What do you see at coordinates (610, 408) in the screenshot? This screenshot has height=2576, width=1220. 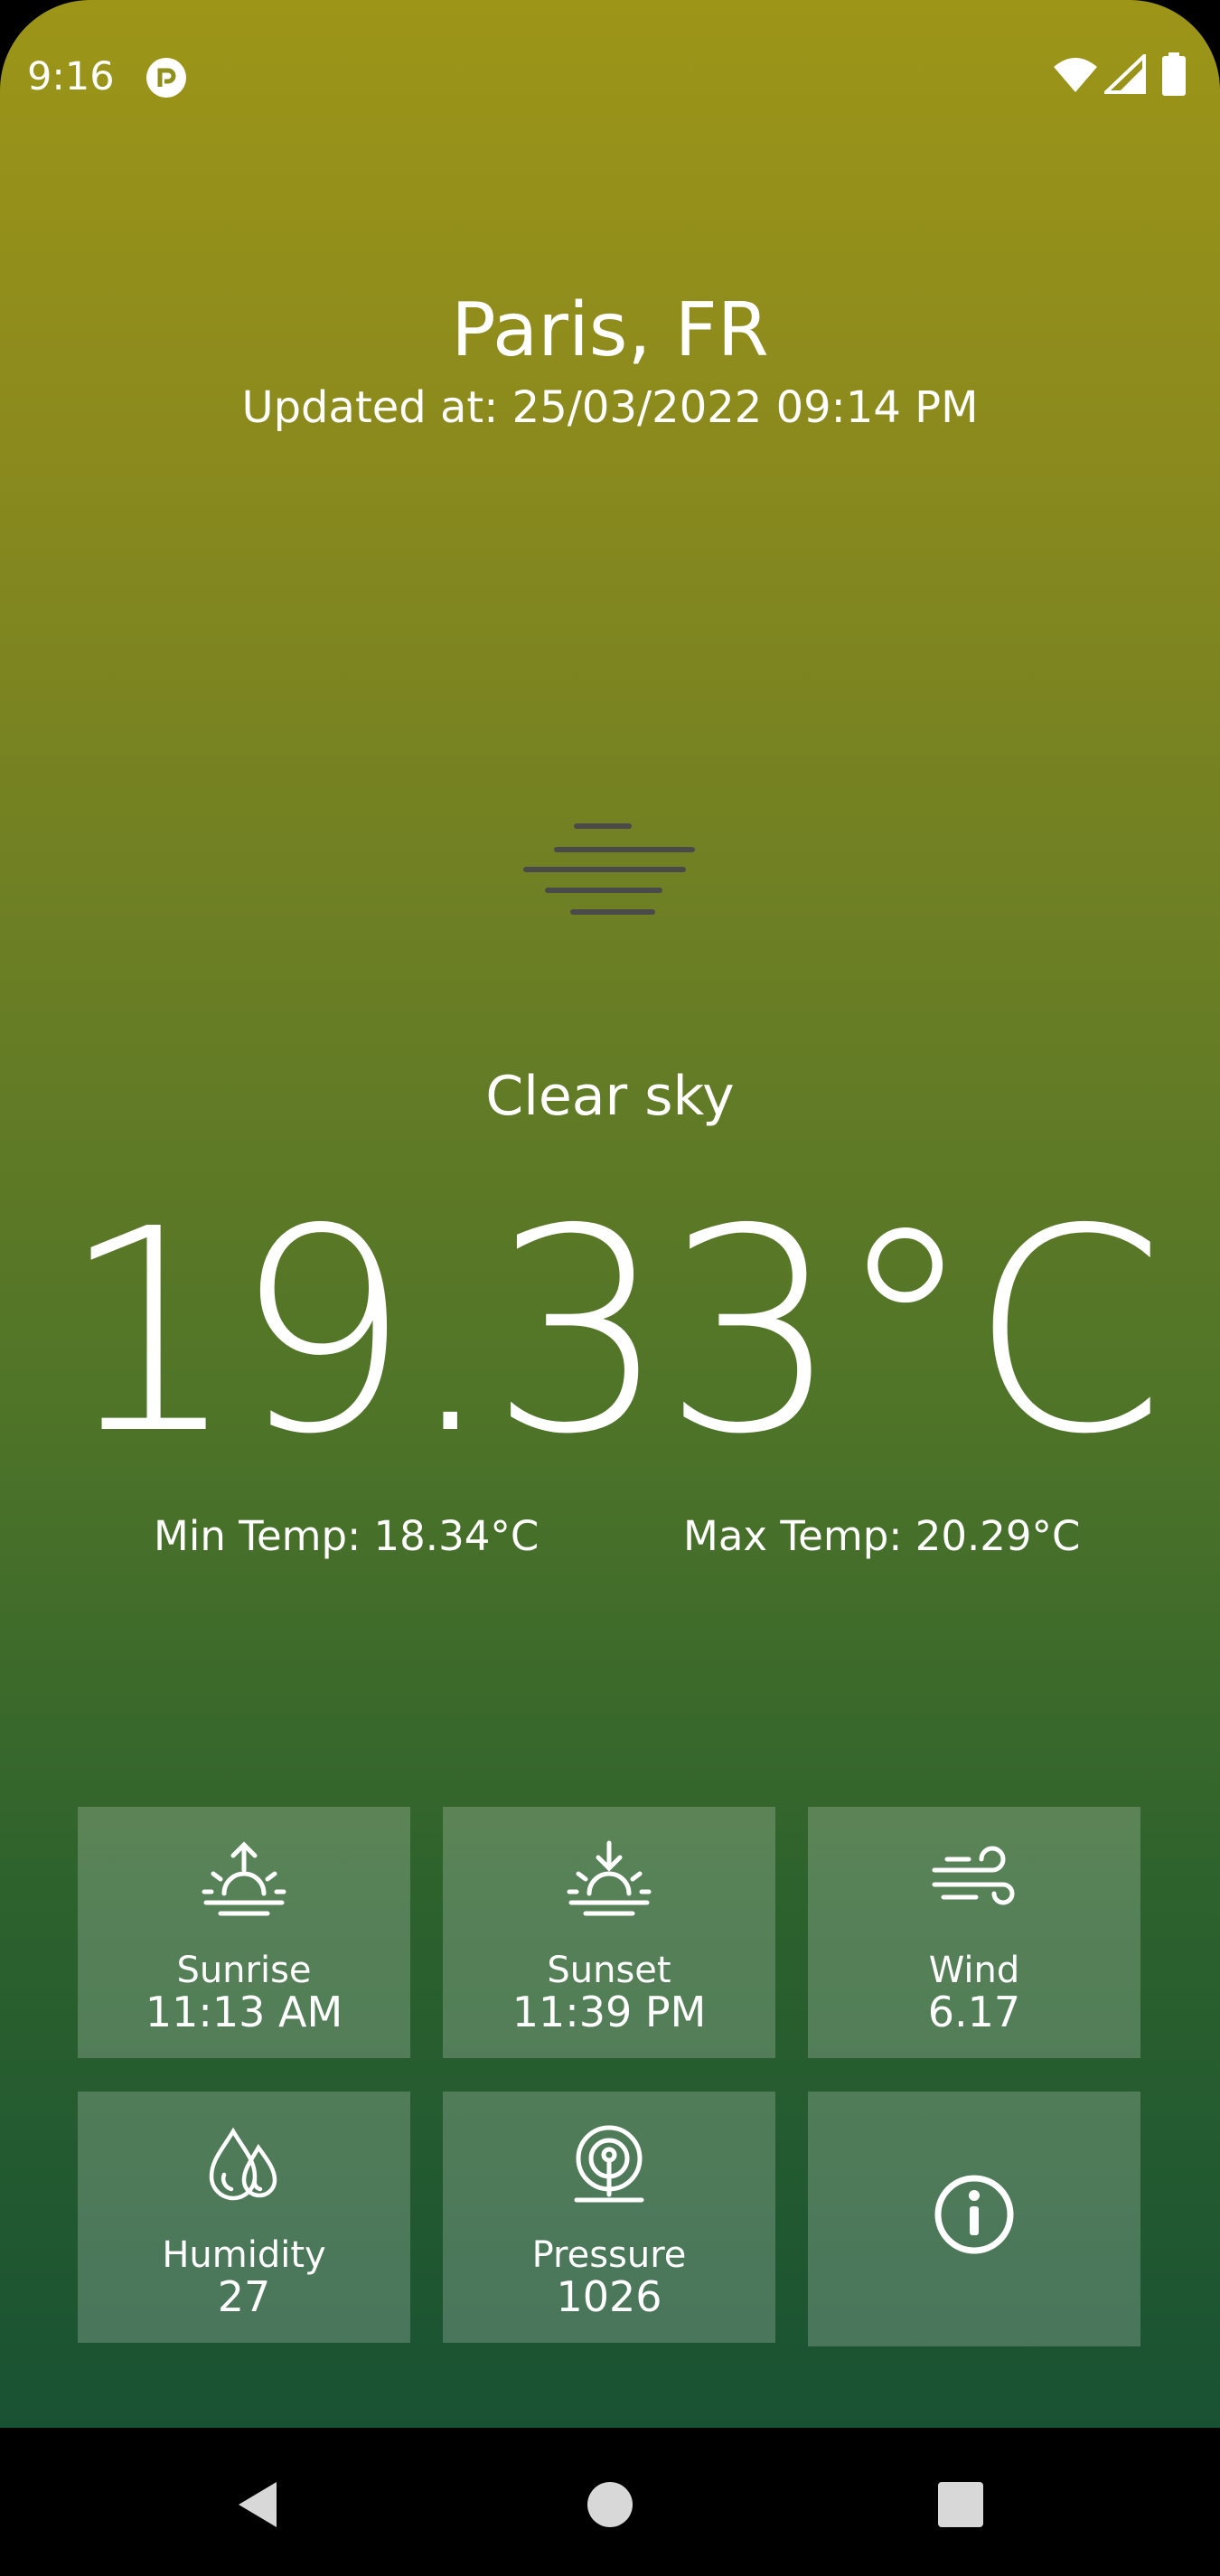 I see `updated-timestamp: Updated at: 25/03/2022 09:14 PM` at bounding box center [610, 408].